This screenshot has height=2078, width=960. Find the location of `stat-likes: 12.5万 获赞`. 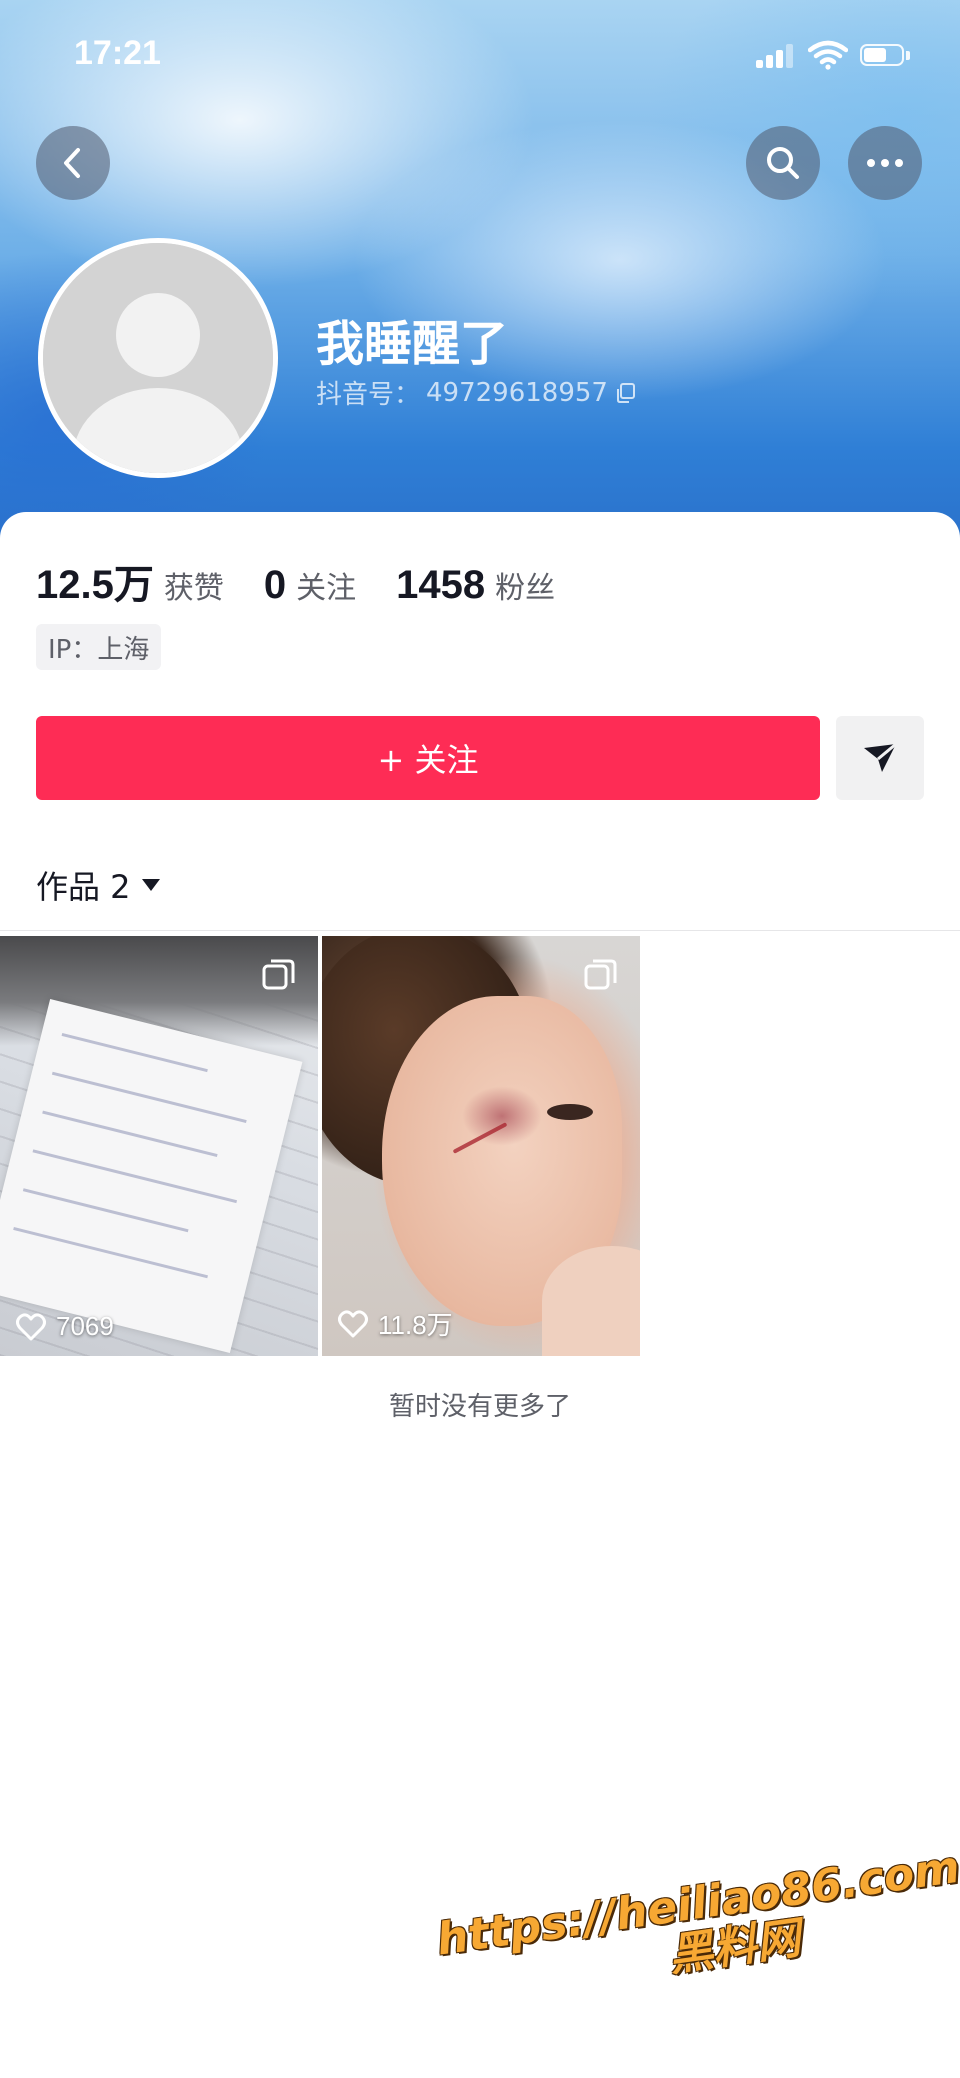

stat-likes: 12.5万 获赞 is located at coordinates (130, 581).